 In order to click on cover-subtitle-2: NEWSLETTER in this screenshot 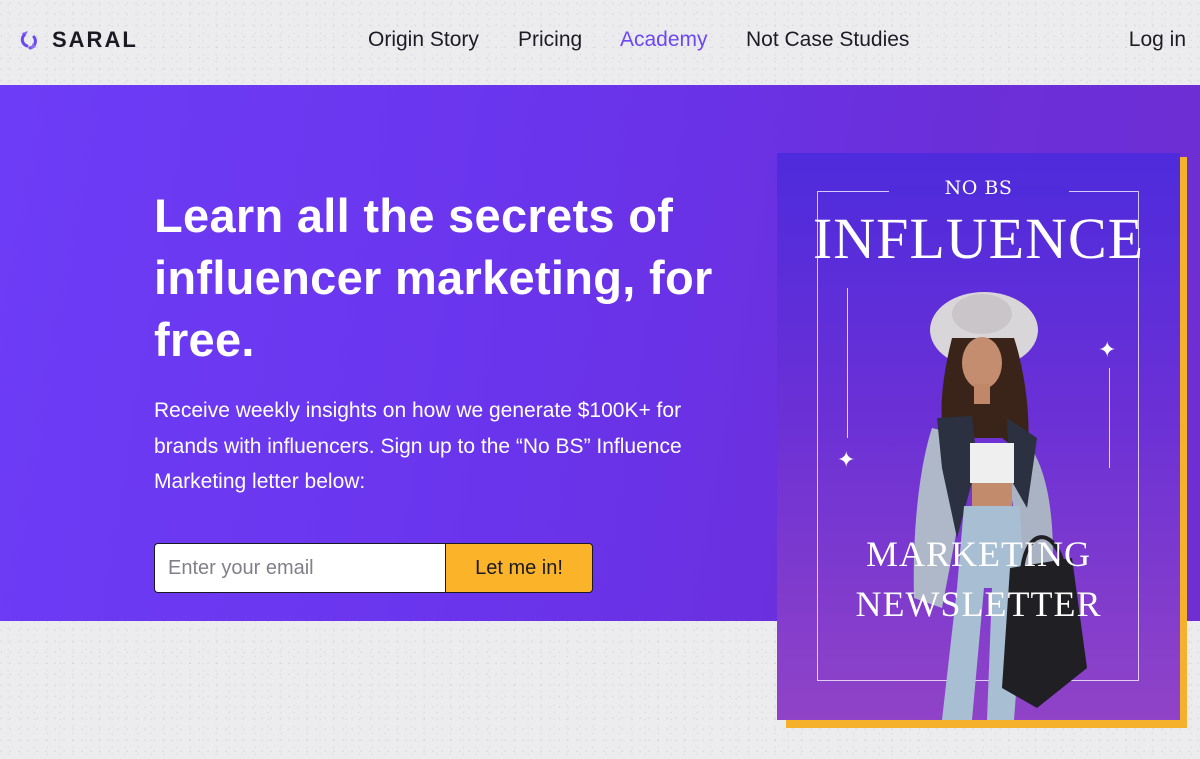, I will do `click(978, 604)`.